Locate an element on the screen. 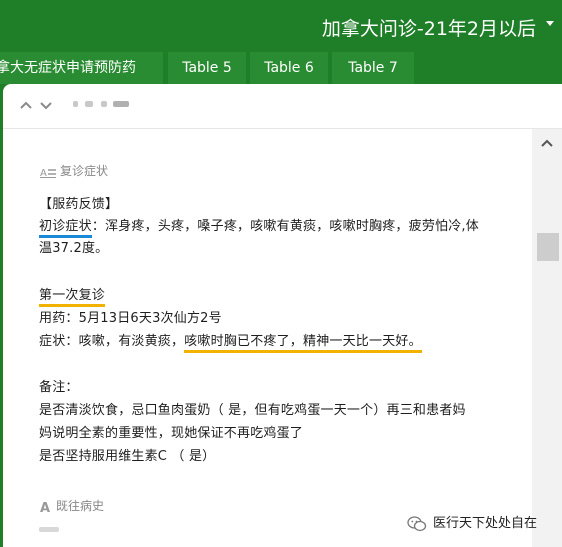 Image resolution: width=562 pixels, height=547 pixels. app-title: 加拿大问诊-21年2月以后 is located at coordinates (429, 27).